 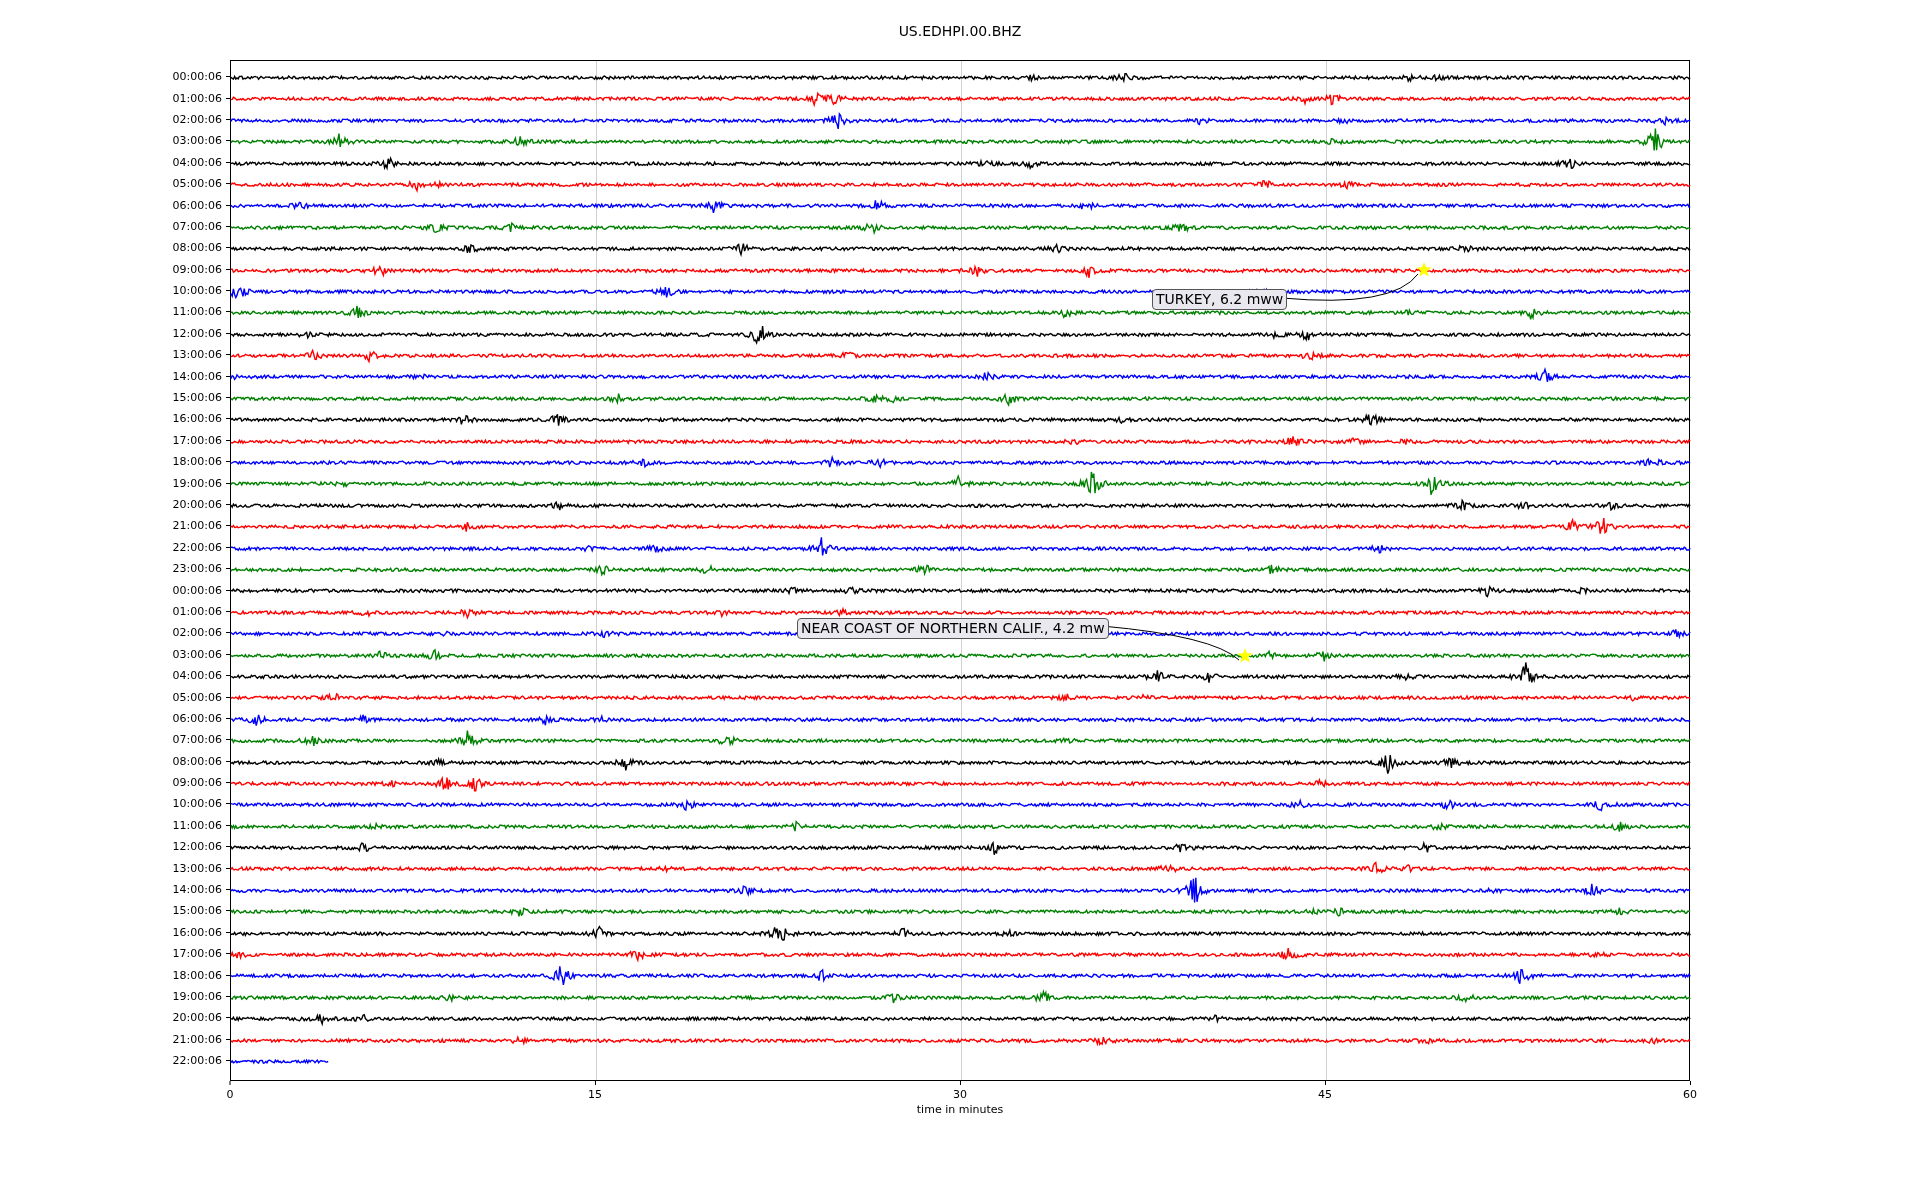 I want to click on x-tick-label: 30, so click(x=960, y=1095).